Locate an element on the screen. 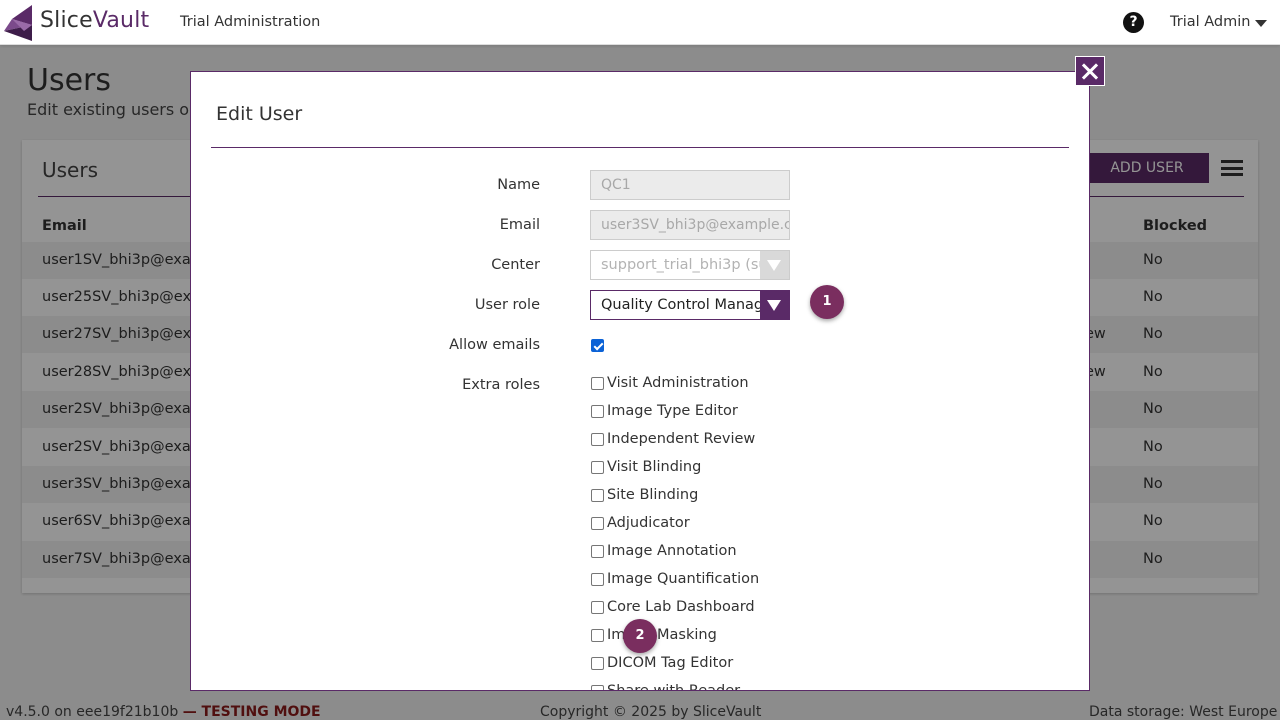 This screenshot has width=1280, height=720. extra-role-checkbox-image-masking is located at coordinates (597, 635).